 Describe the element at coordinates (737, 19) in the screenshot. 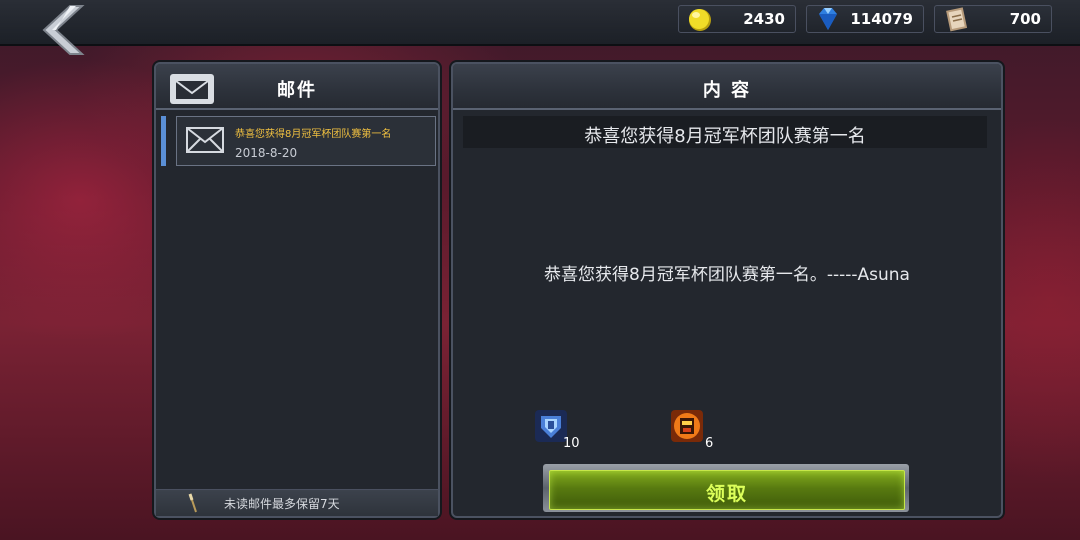

I see `gold-counter: 2430` at that location.